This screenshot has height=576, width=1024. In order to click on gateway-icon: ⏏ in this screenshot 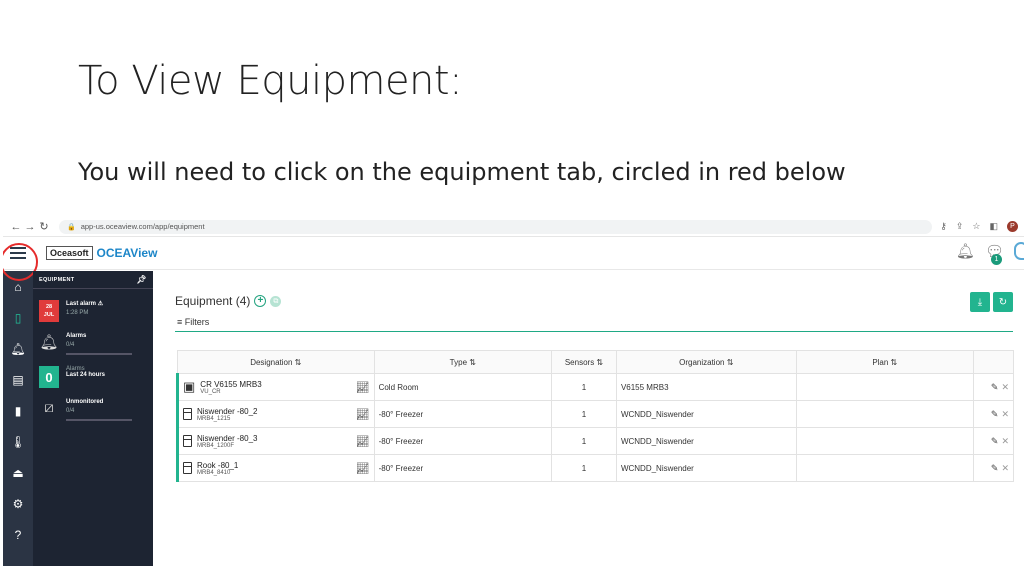, I will do `click(18, 472)`.